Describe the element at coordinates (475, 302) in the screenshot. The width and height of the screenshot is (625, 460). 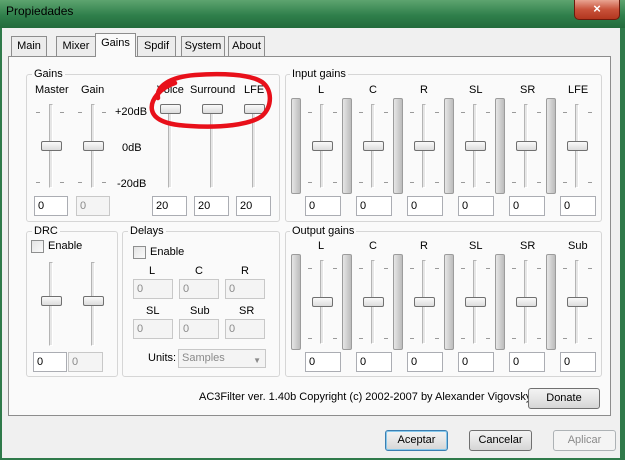
I see `output-gain-slider-thumb-sl` at that location.